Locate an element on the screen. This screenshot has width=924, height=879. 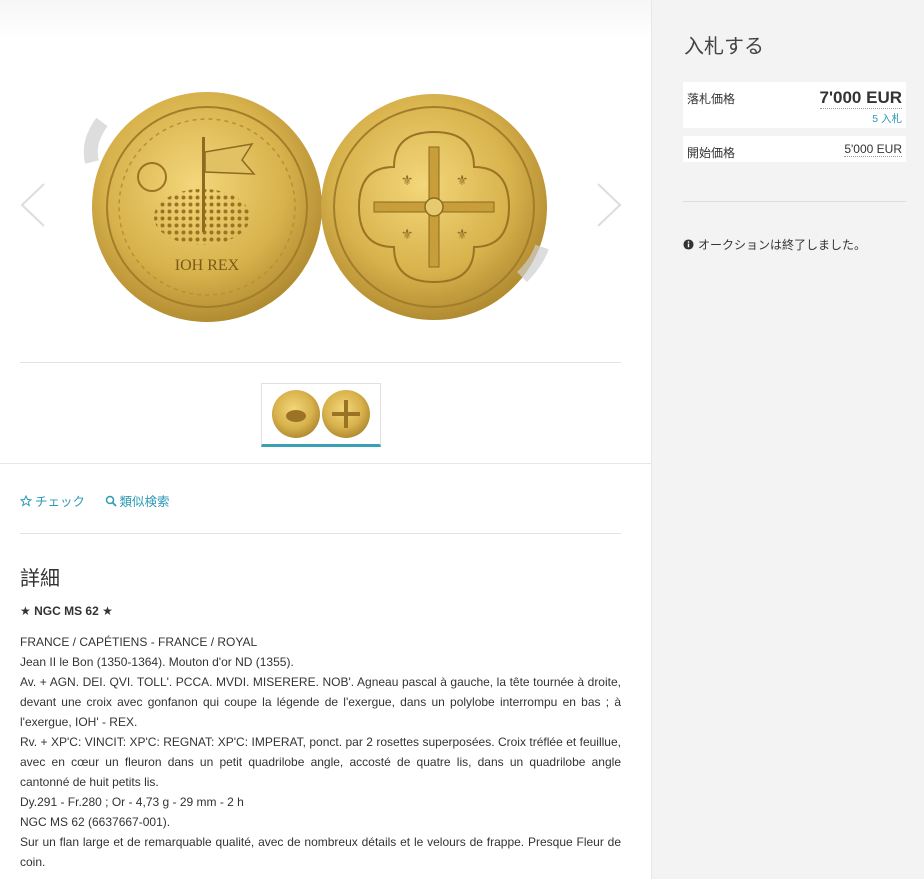
desc-line: FRANCE / CAPÉTIENS - FRANCE / ROYAL is located at coordinates (139, 642).